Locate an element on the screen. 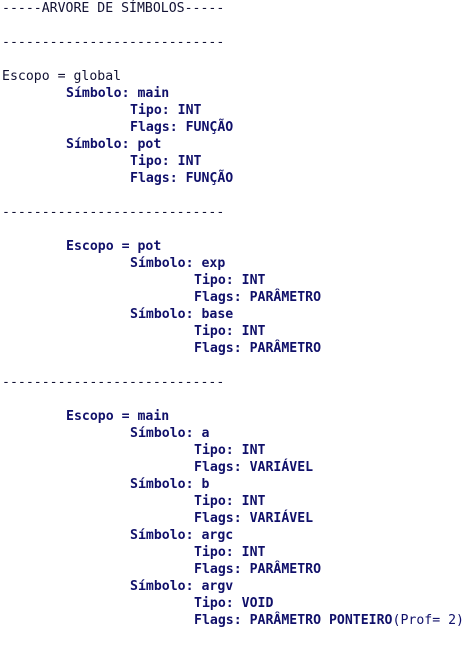  type-line: Tipo: VOID is located at coordinates (237, 603).